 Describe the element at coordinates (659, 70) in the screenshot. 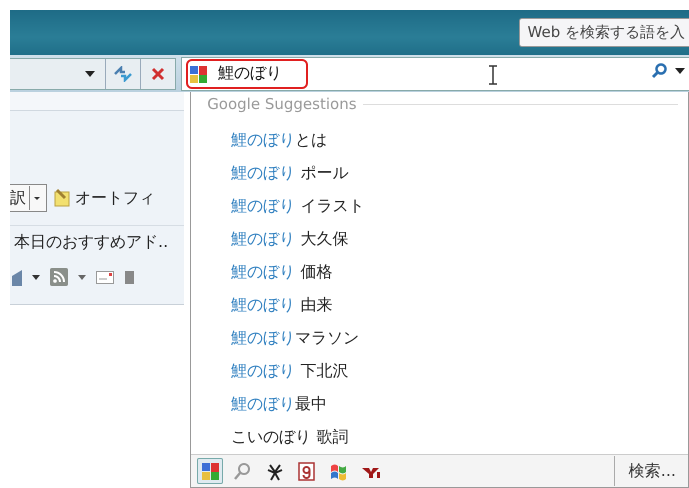

I see `search-icon` at that location.